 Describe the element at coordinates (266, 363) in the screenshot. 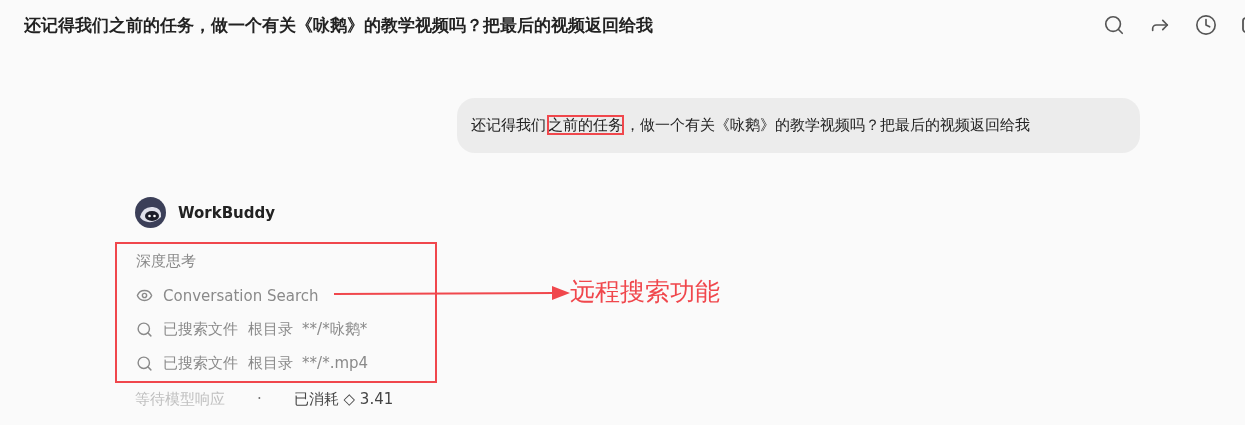

I see `step-text: 已搜索文件 根目录 **/*.mp4` at that location.